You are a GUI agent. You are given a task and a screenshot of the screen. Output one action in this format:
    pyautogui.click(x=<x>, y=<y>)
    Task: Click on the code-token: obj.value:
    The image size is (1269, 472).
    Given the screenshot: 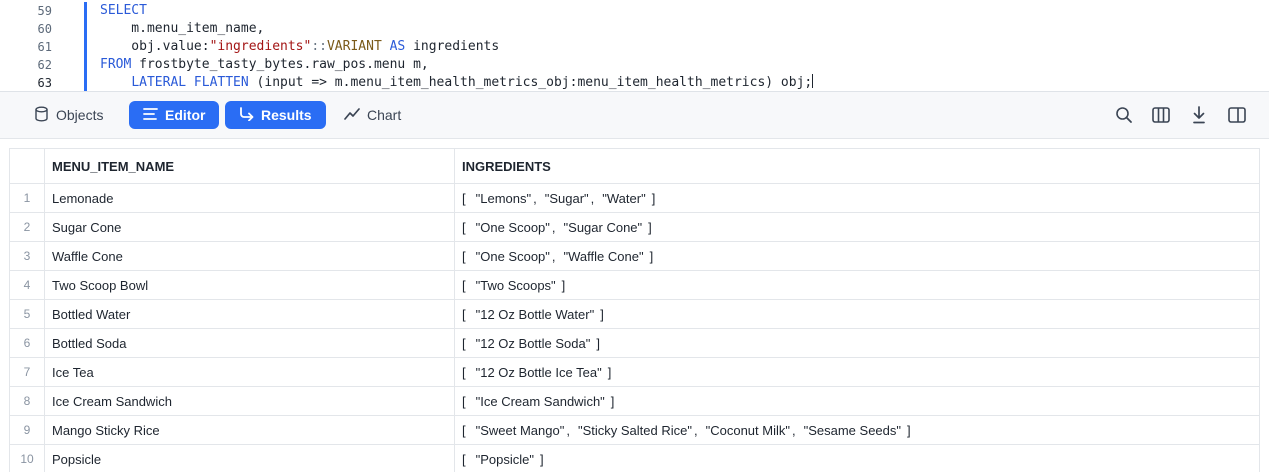 What is the action you would take?
    pyautogui.click(x=155, y=46)
    